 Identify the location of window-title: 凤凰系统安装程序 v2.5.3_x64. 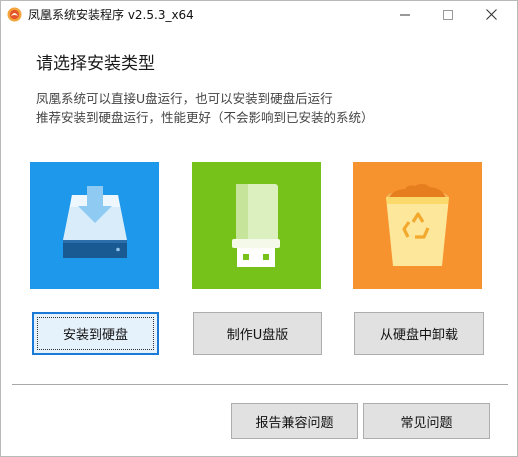
(111, 15).